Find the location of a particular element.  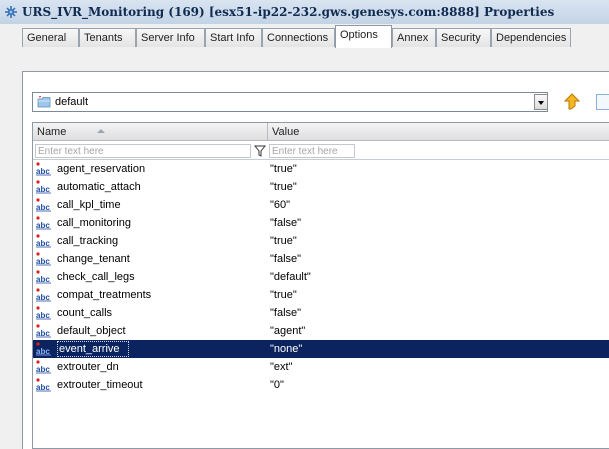

option-value: "0" is located at coordinates (277, 385).